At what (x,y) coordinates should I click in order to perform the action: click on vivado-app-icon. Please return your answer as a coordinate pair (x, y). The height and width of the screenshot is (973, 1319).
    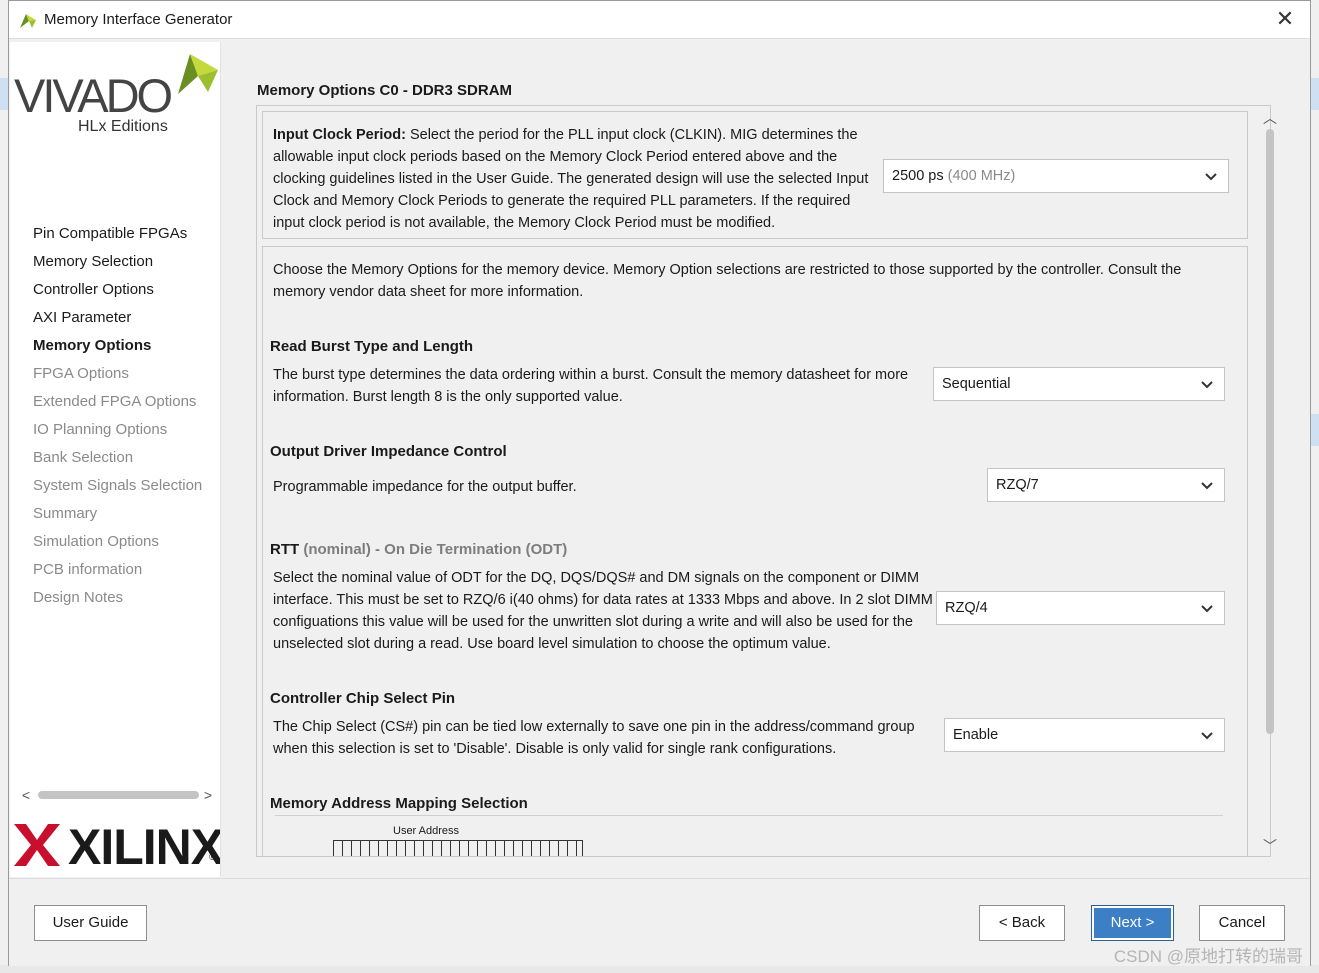
    Looking at the image, I should click on (28, 21).